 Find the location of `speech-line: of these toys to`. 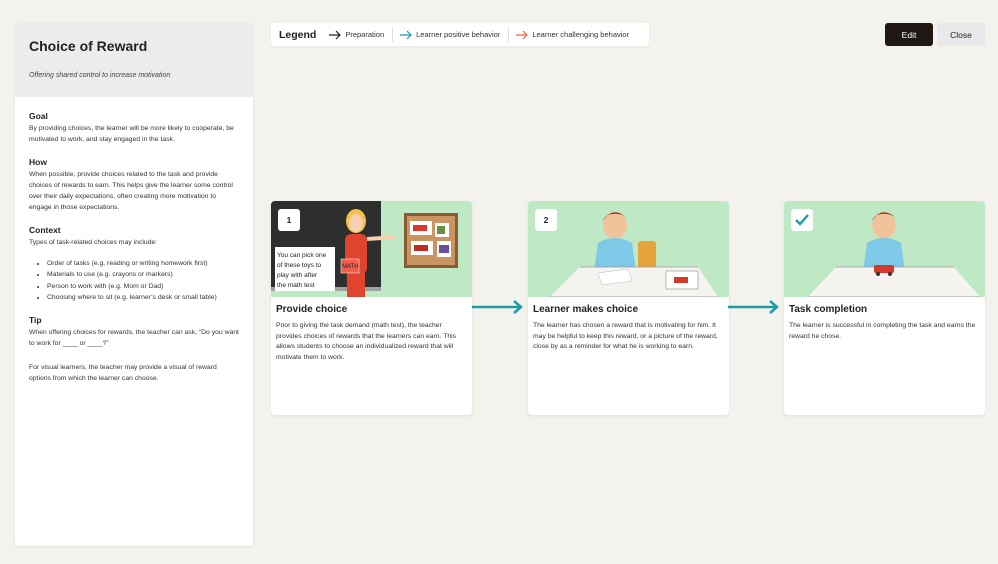

speech-line: of these toys to is located at coordinates (299, 265).